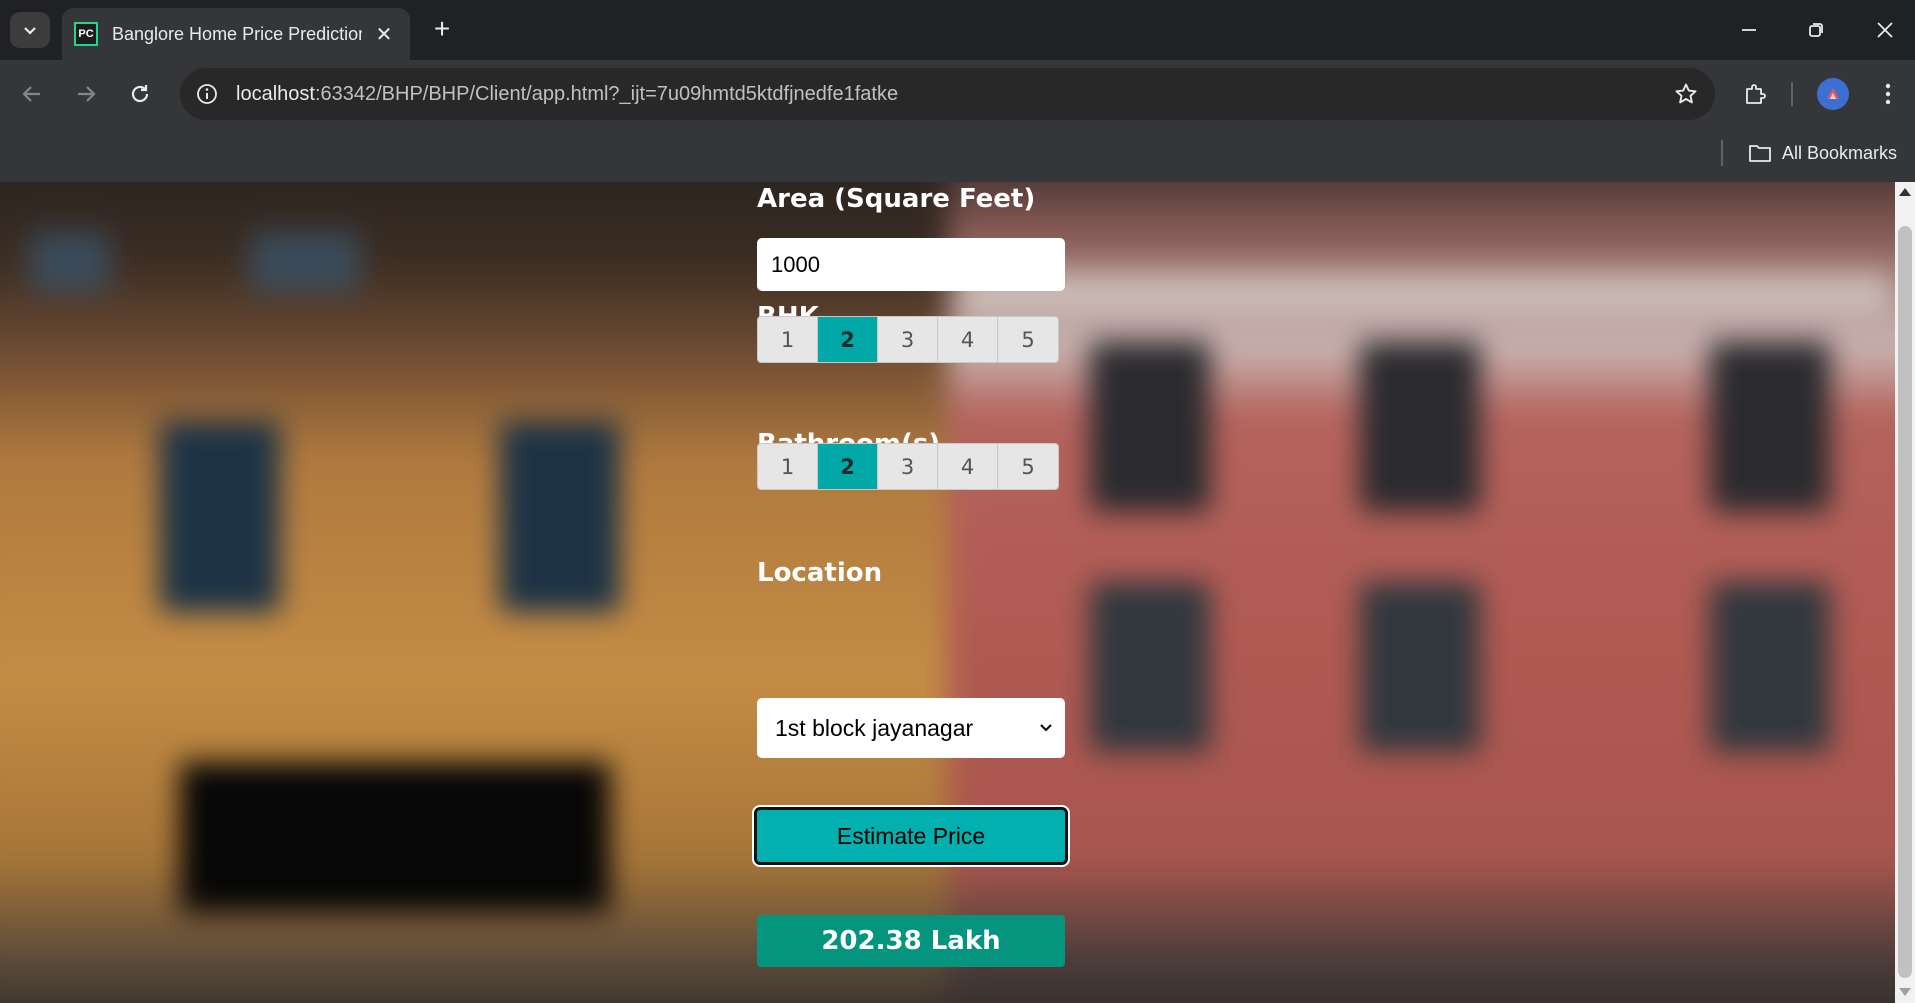 This screenshot has width=1915, height=1003. What do you see at coordinates (957, 30) in the screenshot?
I see `tab-strip: PC Banglore Home Price Prediction ✕ +` at bounding box center [957, 30].